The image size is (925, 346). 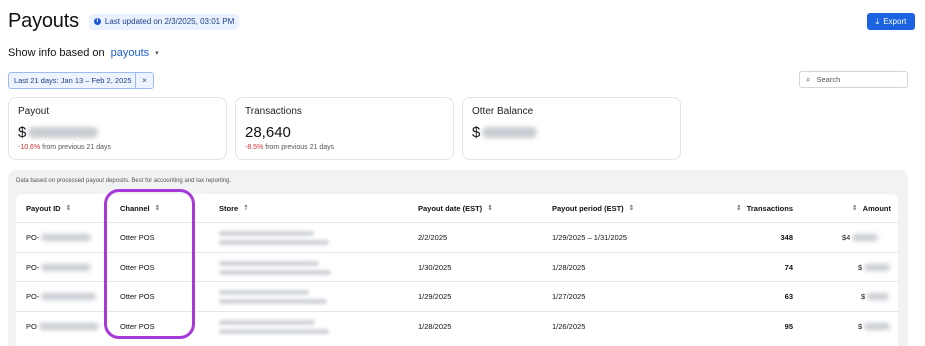 What do you see at coordinates (895, 21) in the screenshot?
I see `export-label: Export` at bounding box center [895, 21].